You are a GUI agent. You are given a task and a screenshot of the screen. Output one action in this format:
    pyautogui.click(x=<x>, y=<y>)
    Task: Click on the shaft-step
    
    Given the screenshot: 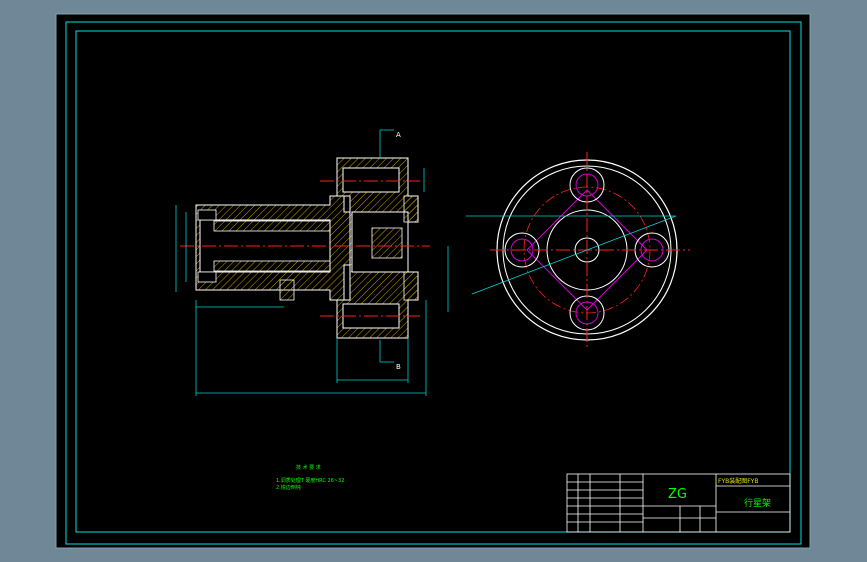 What is the action you would take?
    pyautogui.click(x=287, y=290)
    